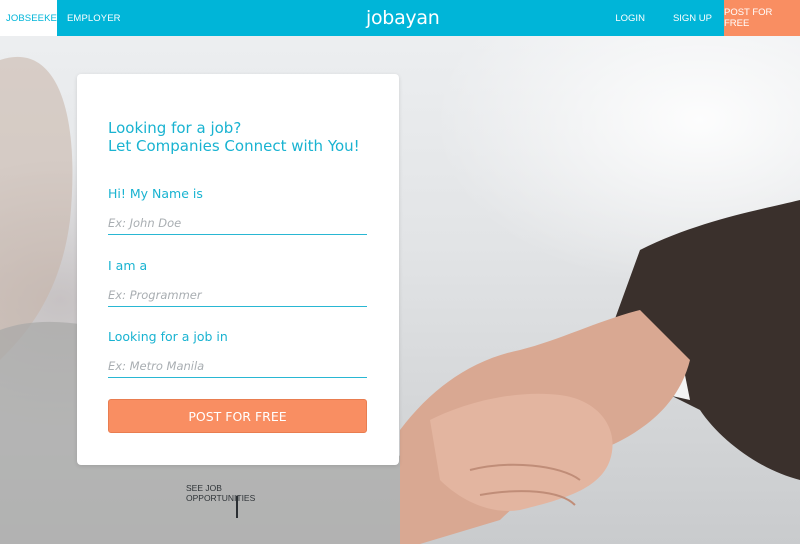 The image size is (800, 544). I want to click on post-for-free-button: POST FOR FREE, so click(237, 416).